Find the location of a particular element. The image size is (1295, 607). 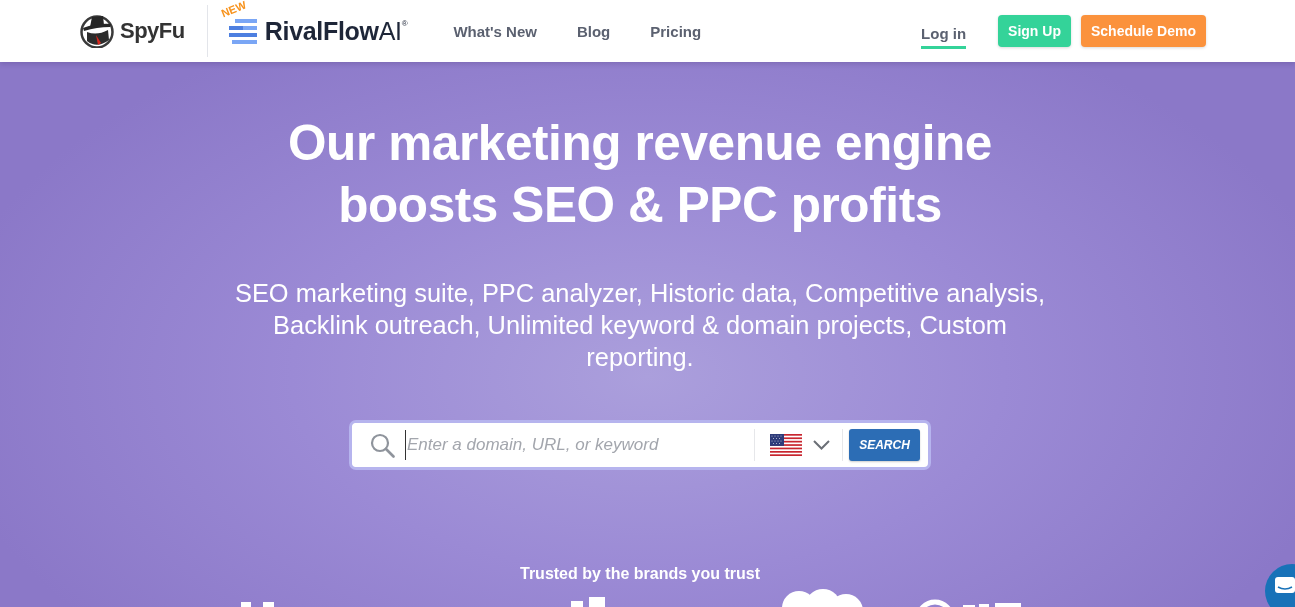

stripes-logo-icon is located at coordinates (242, 31).